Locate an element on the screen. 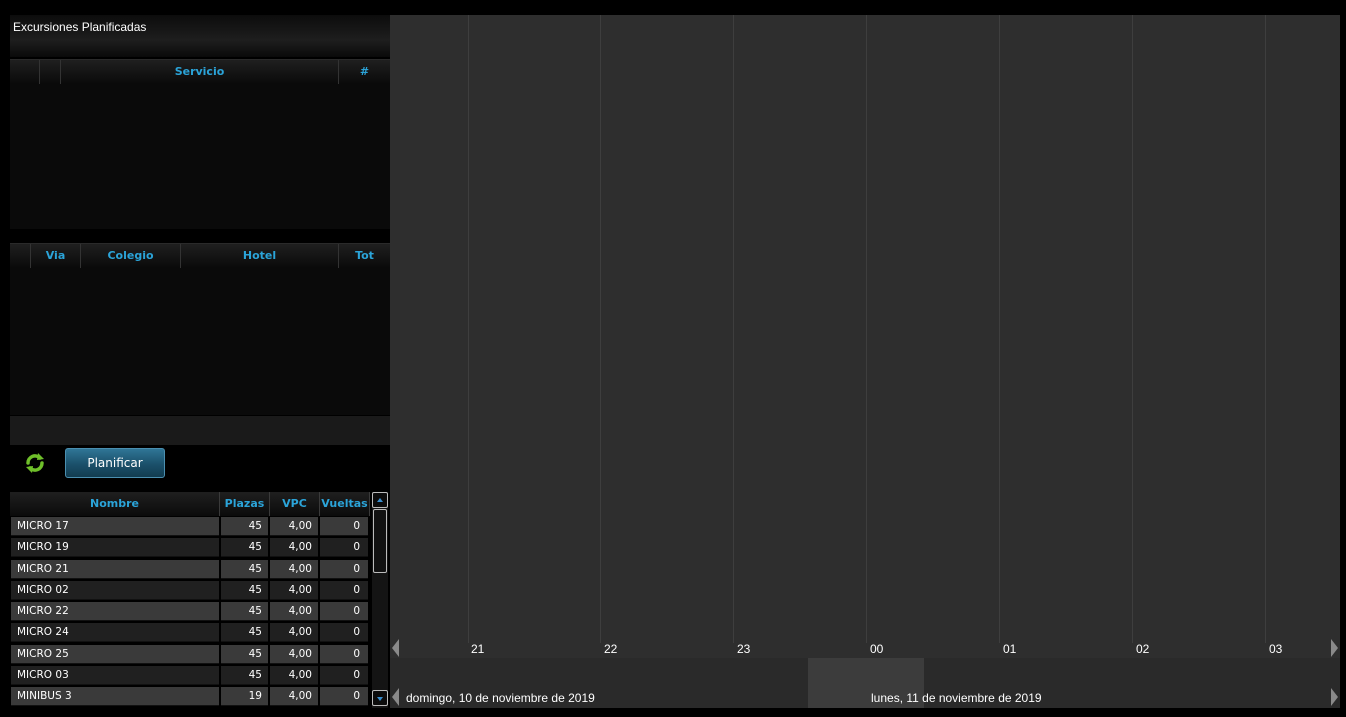 This screenshot has height=717, width=1346. table-row: MICRO 24 45 4,00 0 is located at coordinates (190, 632).